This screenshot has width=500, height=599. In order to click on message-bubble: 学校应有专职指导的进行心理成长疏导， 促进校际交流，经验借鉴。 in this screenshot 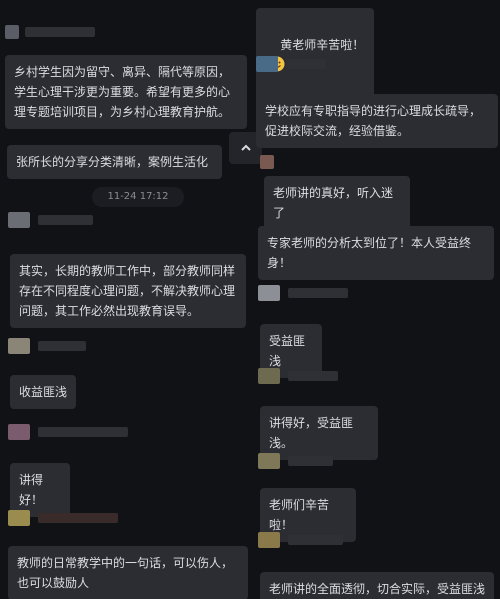, I will do `click(377, 121)`.